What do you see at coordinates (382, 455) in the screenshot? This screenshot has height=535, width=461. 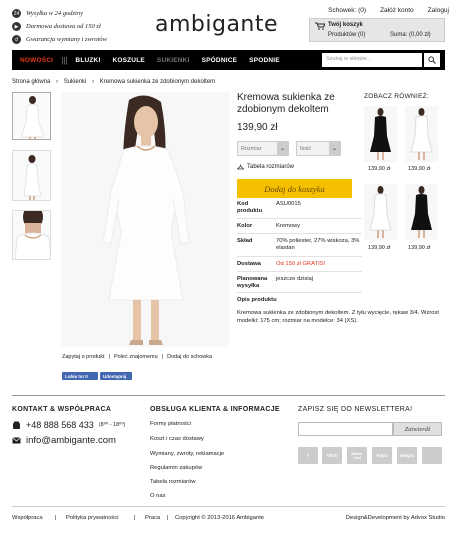 I see `payu-icon: PayU` at bounding box center [382, 455].